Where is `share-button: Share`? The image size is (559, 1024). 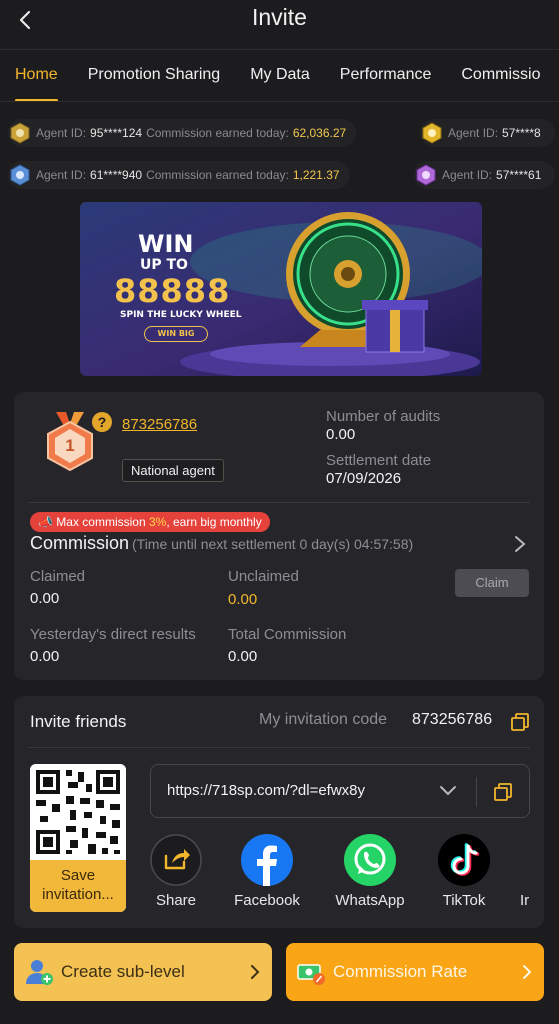 share-button: Share is located at coordinates (176, 871).